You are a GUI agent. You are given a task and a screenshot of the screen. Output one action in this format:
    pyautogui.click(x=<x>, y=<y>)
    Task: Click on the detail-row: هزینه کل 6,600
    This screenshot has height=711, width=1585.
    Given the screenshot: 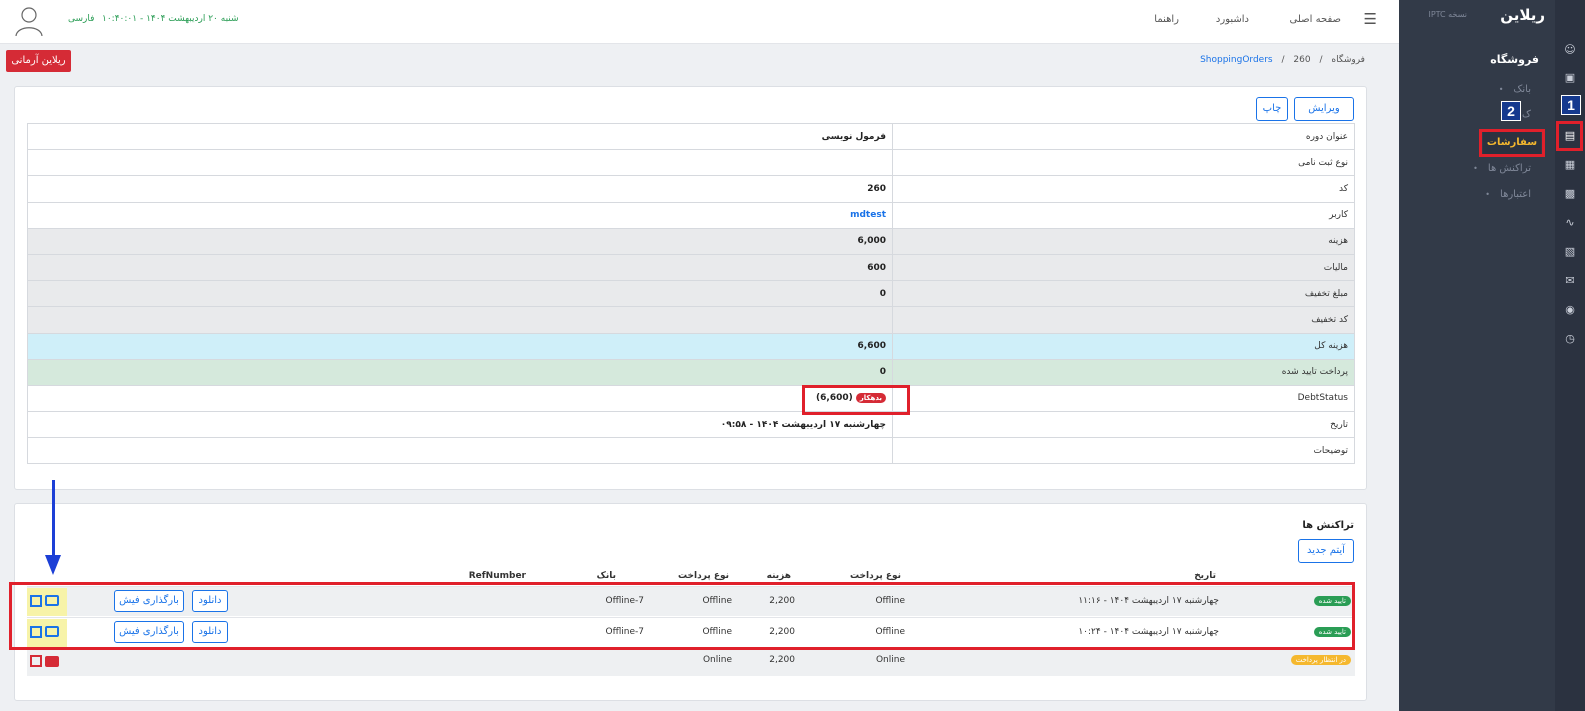 What is the action you would take?
    pyautogui.click(x=691, y=346)
    